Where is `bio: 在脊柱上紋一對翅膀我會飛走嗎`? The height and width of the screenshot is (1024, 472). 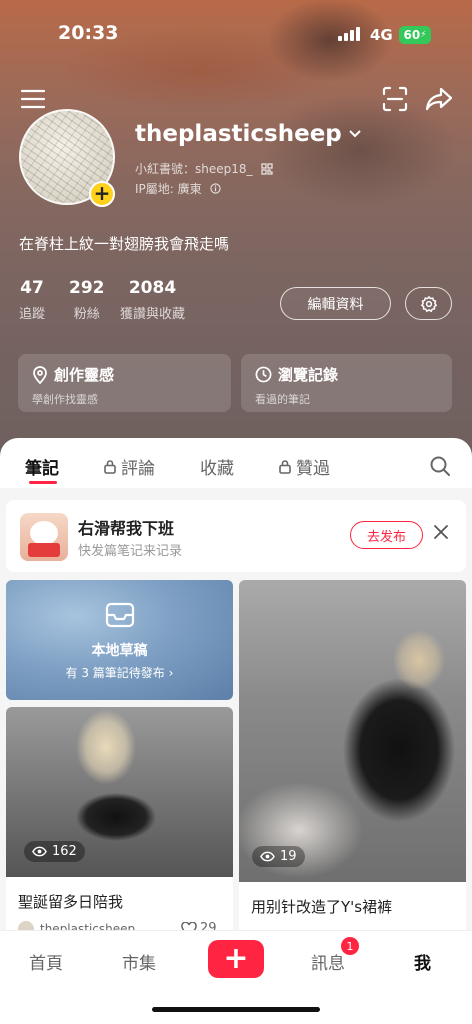 bio: 在脊柱上紋一對翅膀我會飛走嗎 is located at coordinates (124, 244).